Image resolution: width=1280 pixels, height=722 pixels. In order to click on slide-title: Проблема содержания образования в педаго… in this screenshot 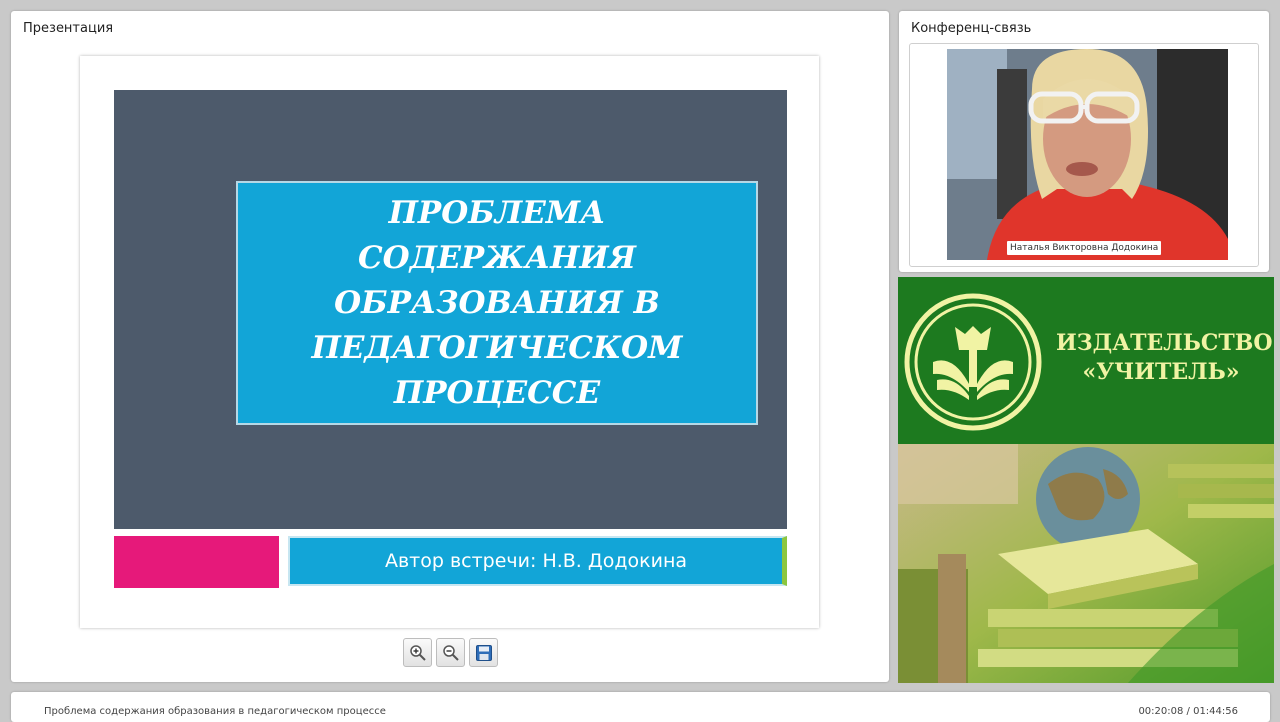, I will do `click(497, 302)`.